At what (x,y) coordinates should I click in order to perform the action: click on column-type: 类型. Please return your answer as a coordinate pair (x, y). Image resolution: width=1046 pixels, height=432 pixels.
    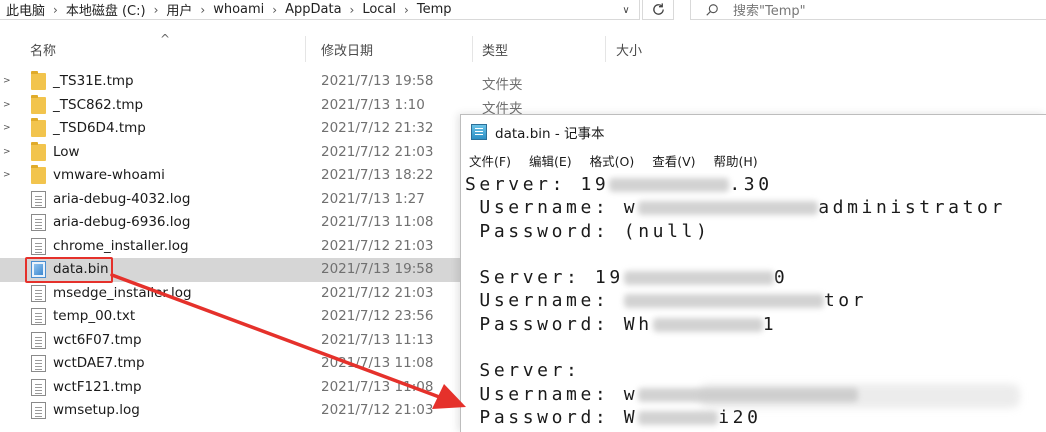
    Looking at the image, I should click on (495, 50).